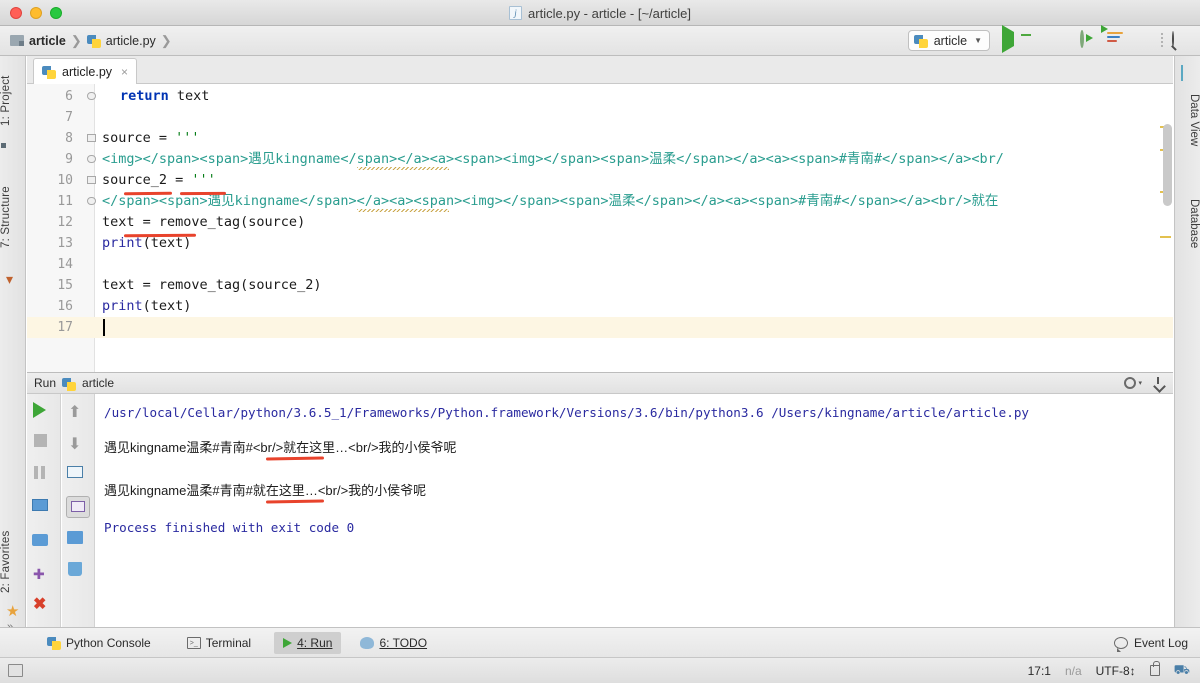 The width and height of the screenshot is (1200, 683). What do you see at coordinates (1133, 383) in the screenshot?
I see `gear-icon: ▾` at bounding box center [1133, 383].